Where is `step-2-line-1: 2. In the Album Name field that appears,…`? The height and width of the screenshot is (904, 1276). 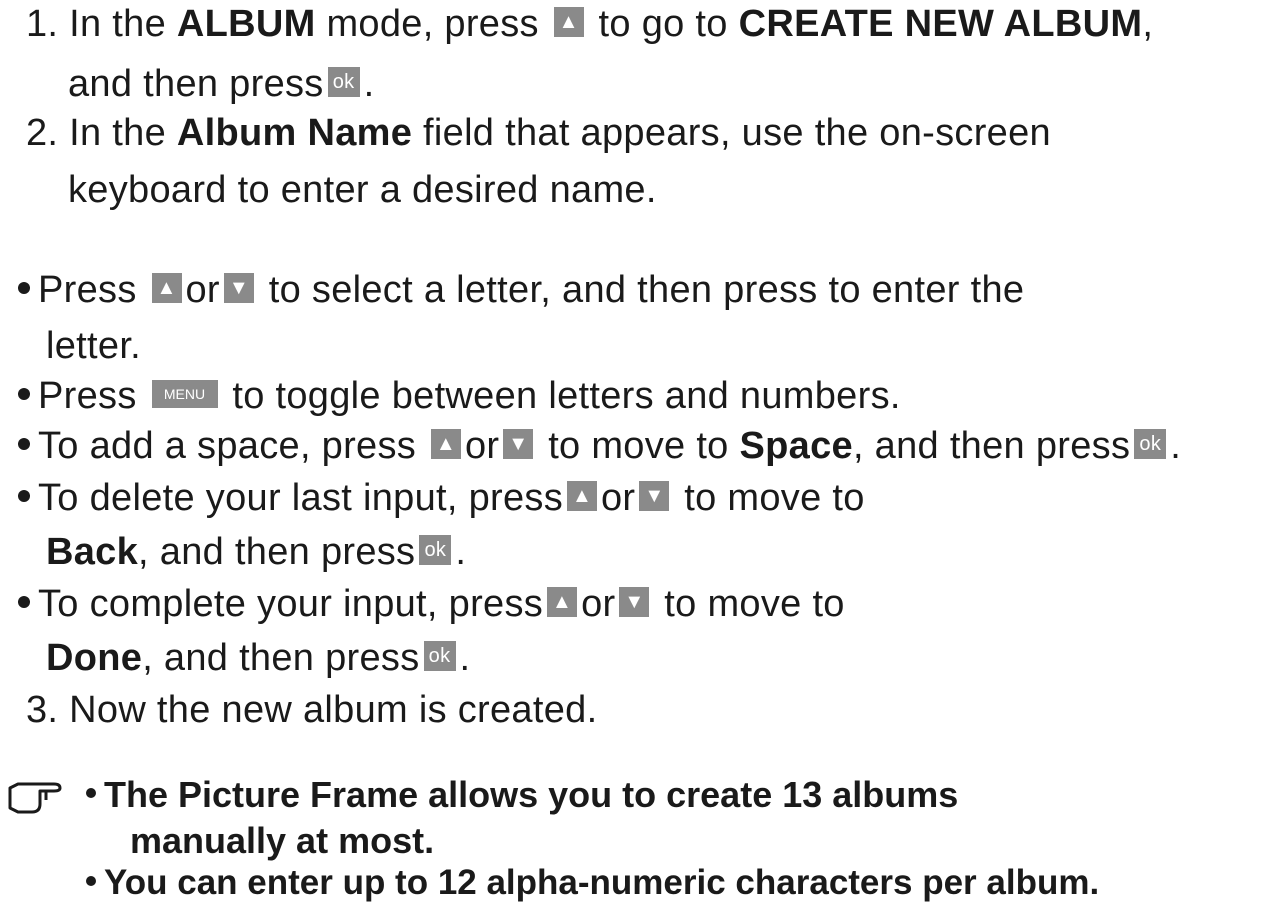 step-2-line-1: 2. In the Album Name field that appears,… is located at coordinates (538, 133).